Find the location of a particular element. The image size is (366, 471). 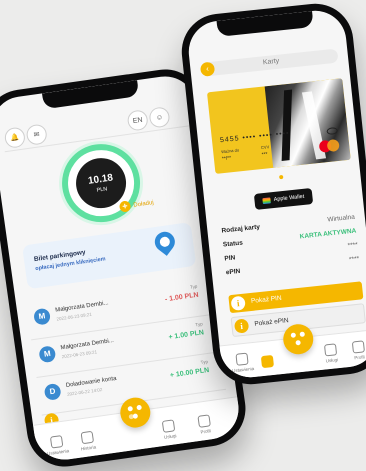

detail-value: Wirtualna is located at coordinates (341, 218).